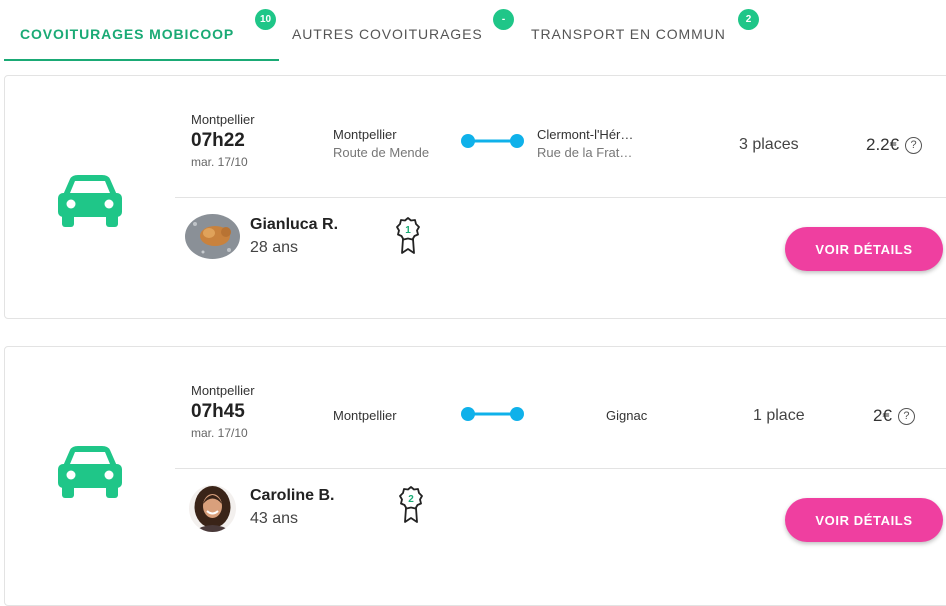  Describe the element at coordinates (883, 144) in the screenshot. I see `price: 2.2€` at that location.